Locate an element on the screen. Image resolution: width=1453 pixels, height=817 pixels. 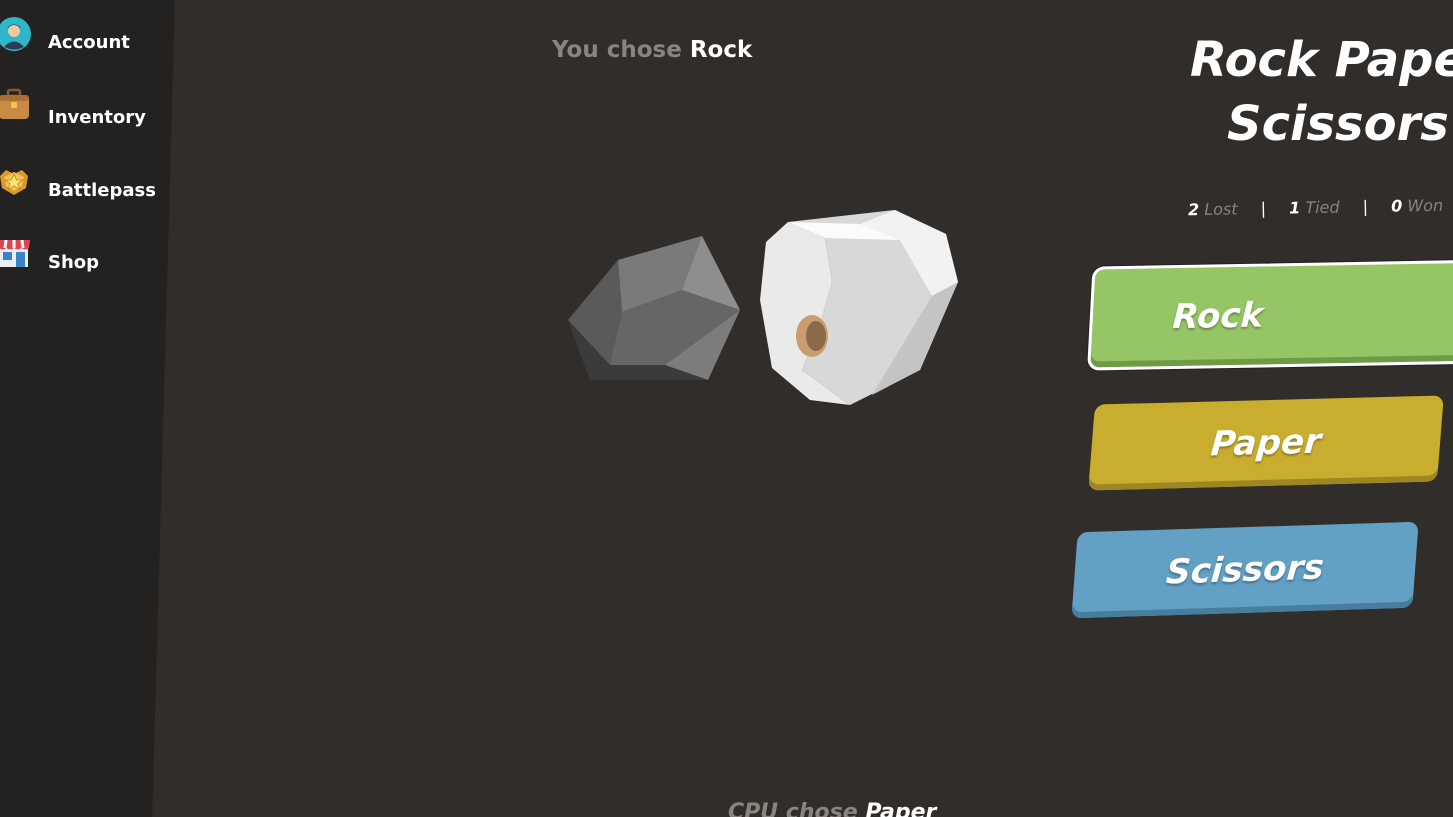
cpu-choice-caption: CPU chose Paper is located at coordinates (832, 808).